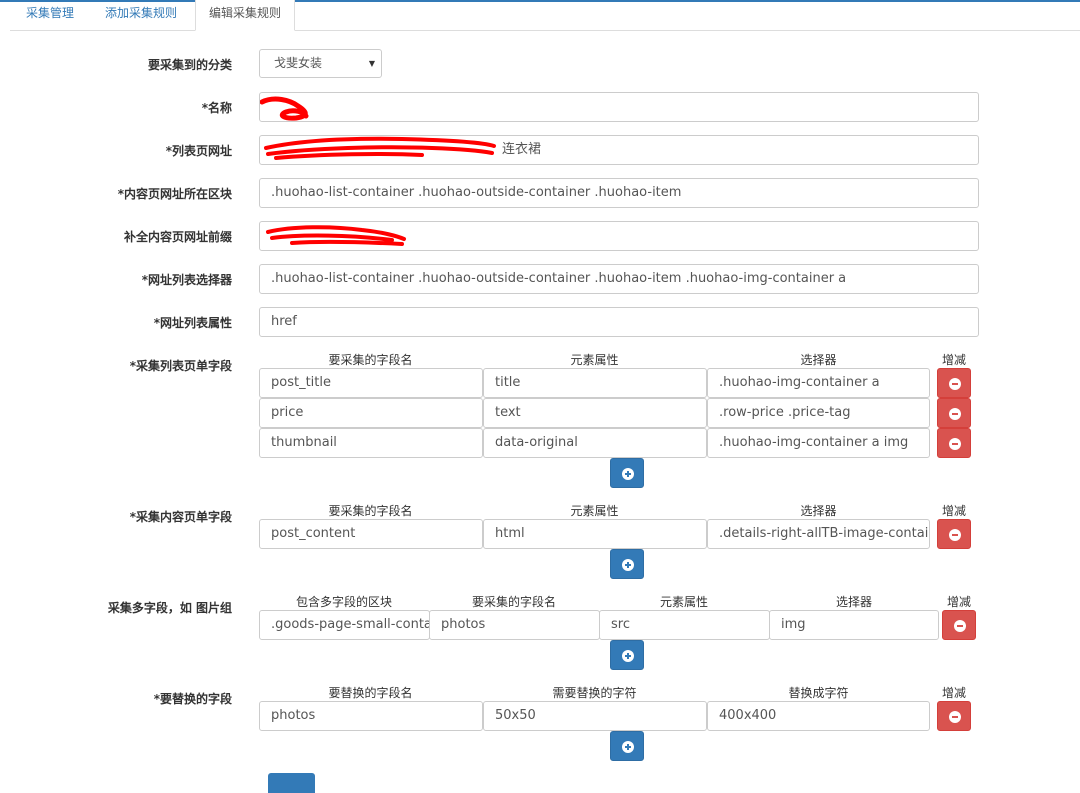 This screenshot has height=793, width=1080. I want to click on multi-fields-header-attr: 元素属性, so click(683, 602).